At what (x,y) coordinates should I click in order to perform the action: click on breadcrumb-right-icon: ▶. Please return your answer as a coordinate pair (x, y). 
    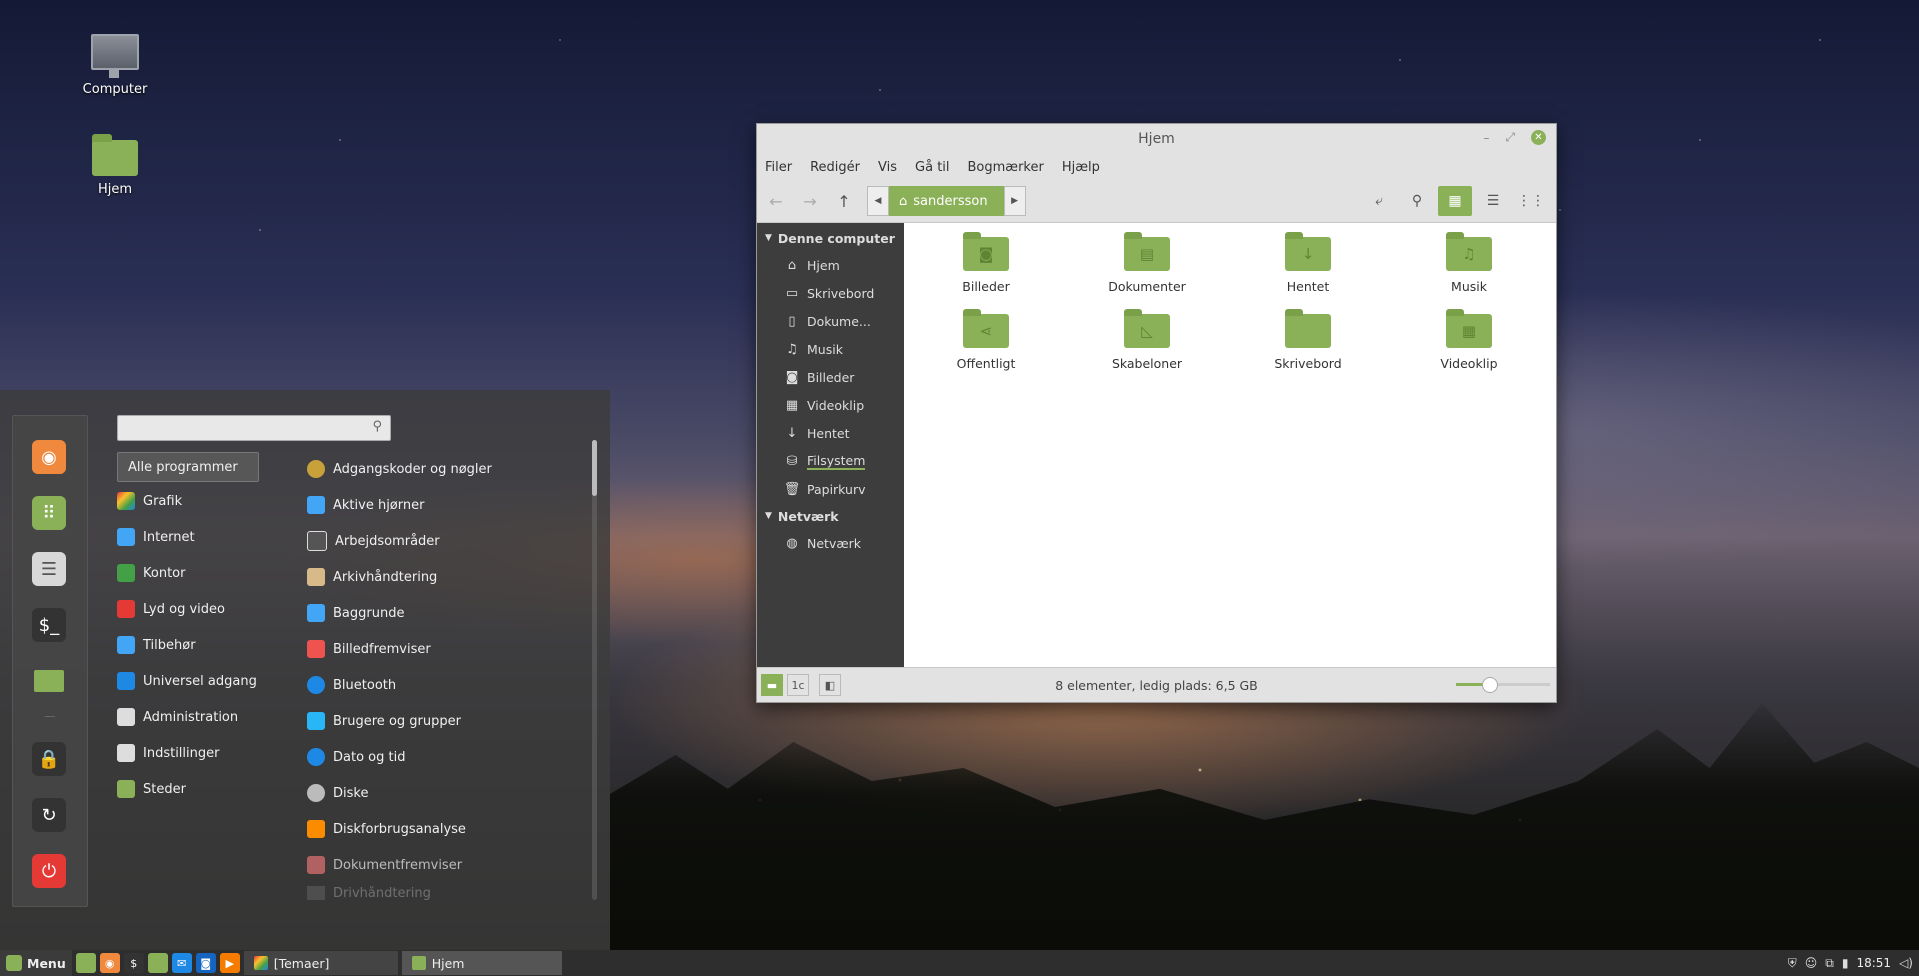
    Looking at the image, I should click on (1014, 201).